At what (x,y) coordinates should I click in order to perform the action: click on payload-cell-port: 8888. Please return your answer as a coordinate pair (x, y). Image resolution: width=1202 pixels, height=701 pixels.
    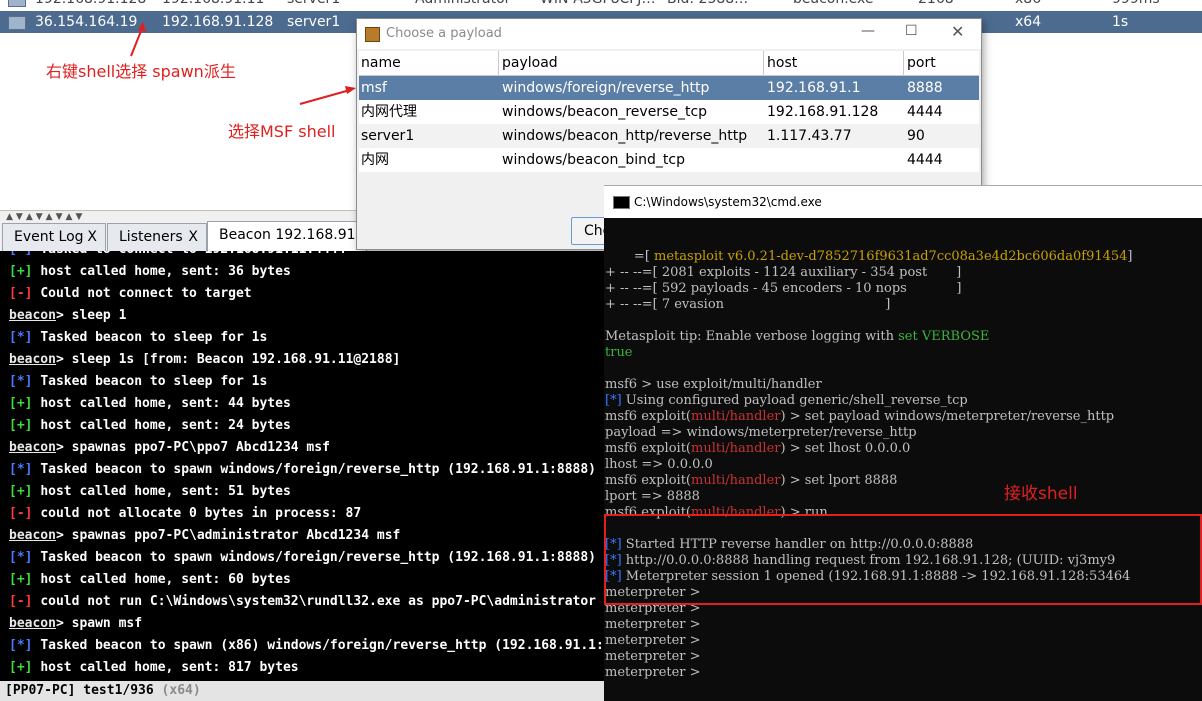
    Looking at the image, I should click on (925, 88).